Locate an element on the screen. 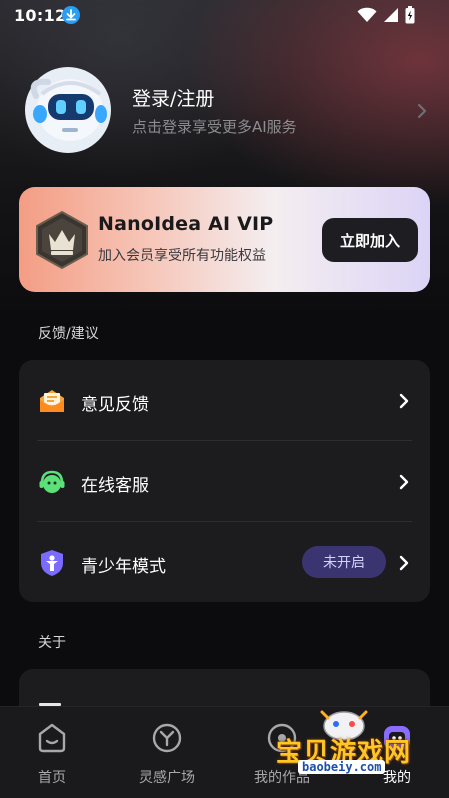  battery-charging-icon is located at coordinates (410, 15).